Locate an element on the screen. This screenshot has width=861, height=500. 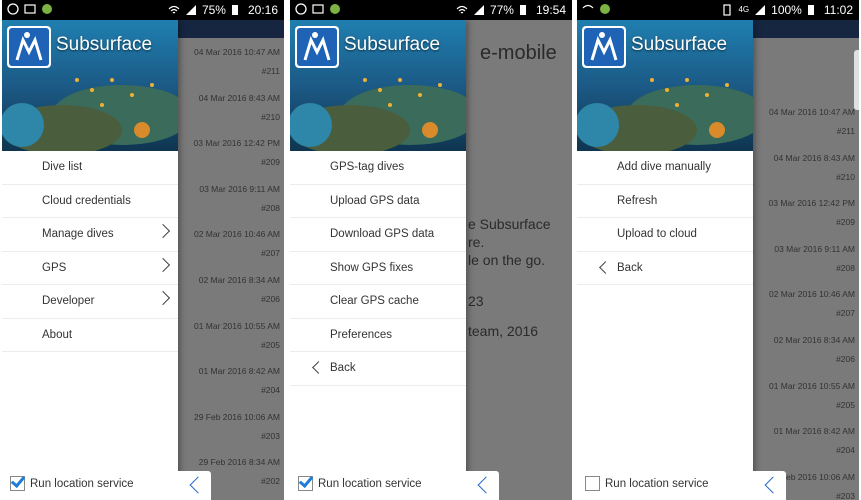
menu-item-download-gps-data: Download GPS data is located at coordinates (378, 235).